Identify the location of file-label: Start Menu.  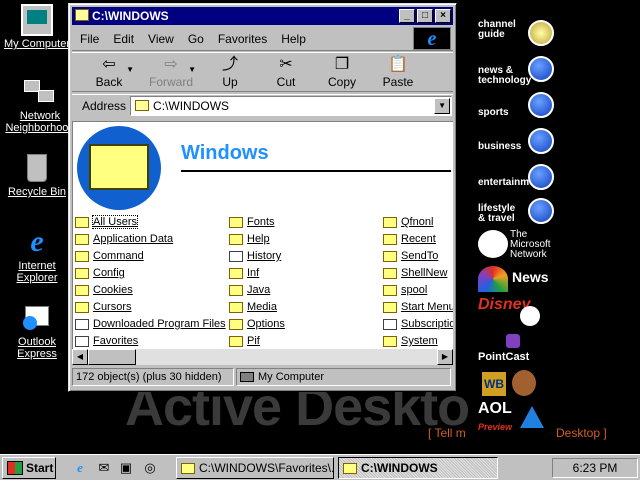
(427, 307).